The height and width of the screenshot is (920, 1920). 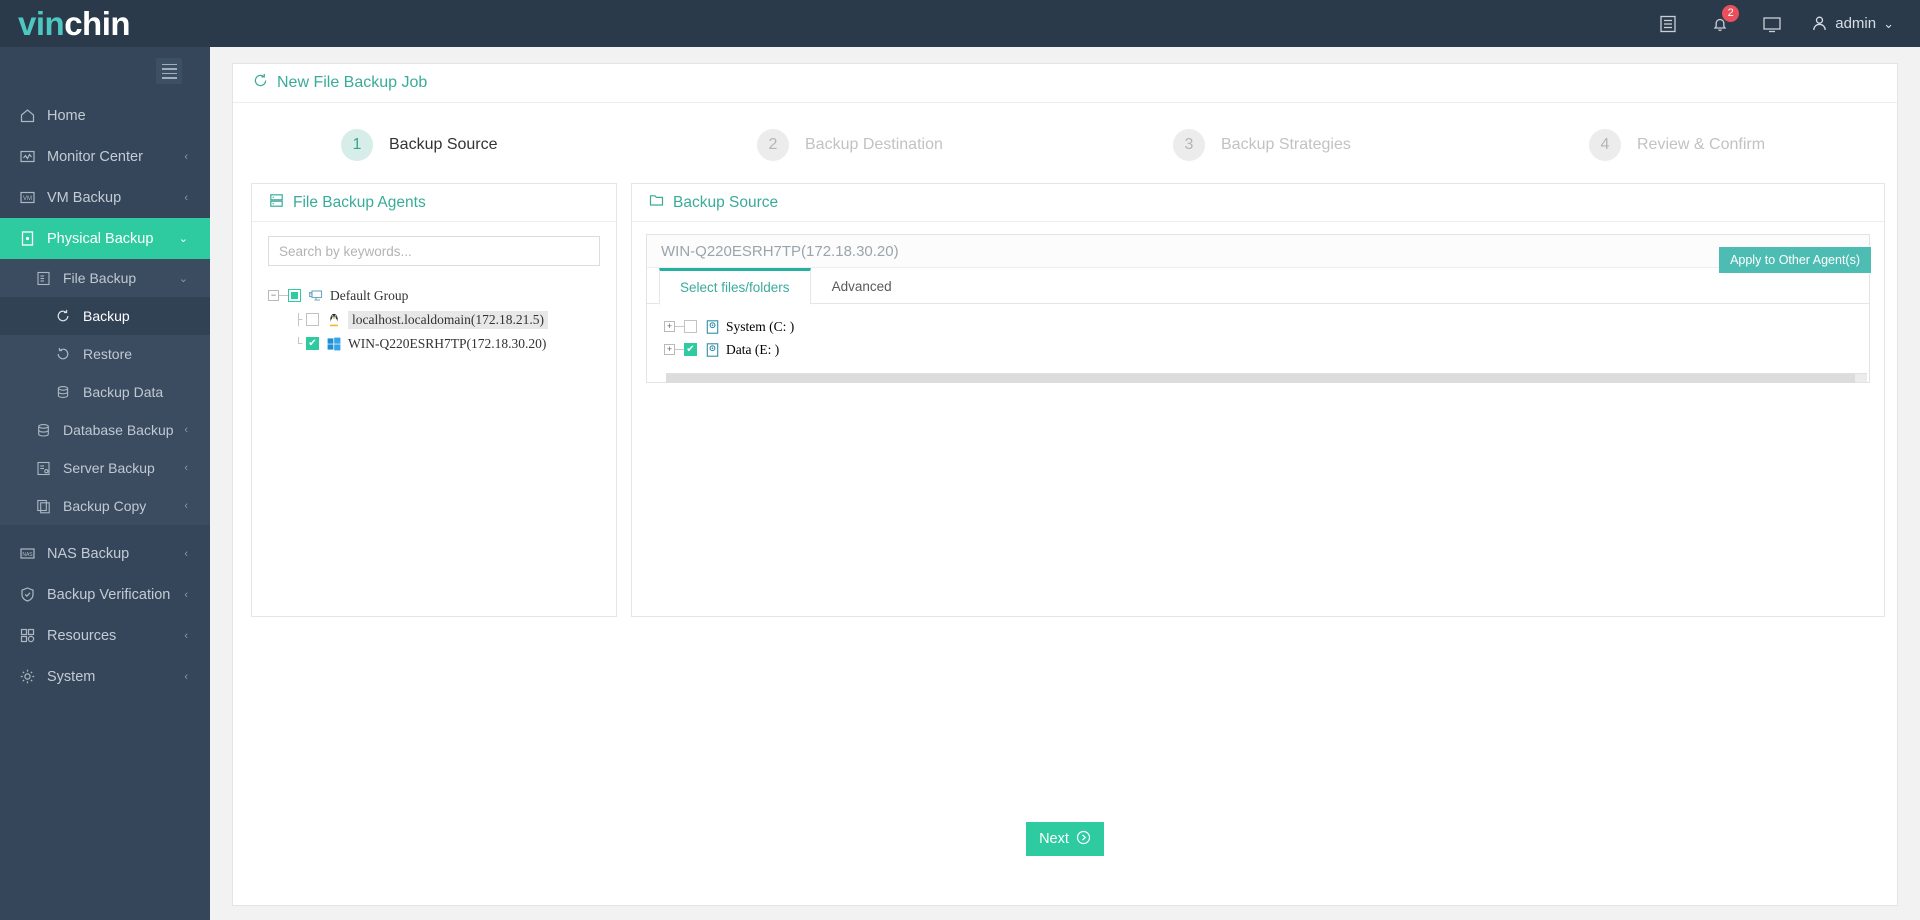 What do you see at coordinates (95, 156) in the screenshot?
I see `sidebar-item-label: Monitor Center` at bounding box center [95, 156].